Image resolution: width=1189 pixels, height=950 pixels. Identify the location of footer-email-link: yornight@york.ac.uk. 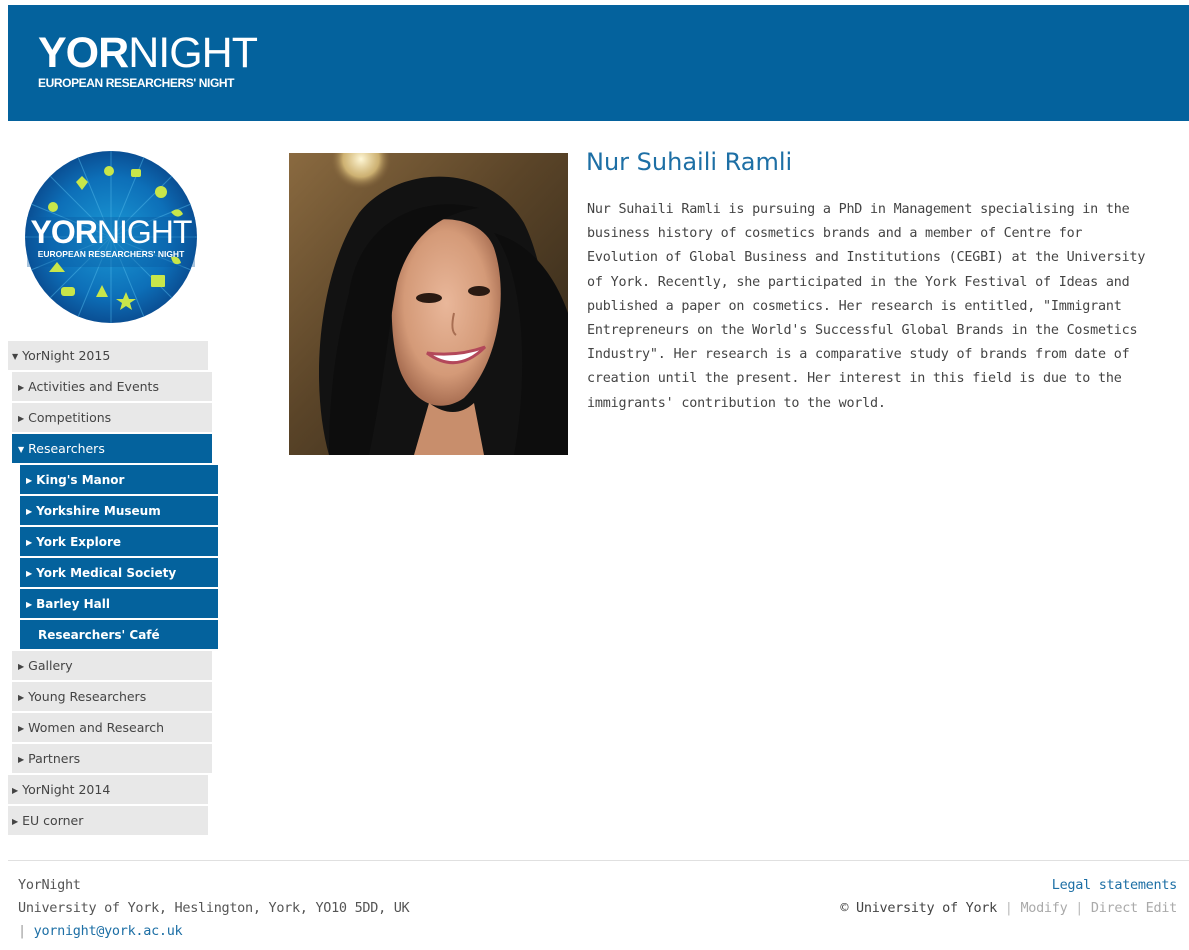
(108, 931).